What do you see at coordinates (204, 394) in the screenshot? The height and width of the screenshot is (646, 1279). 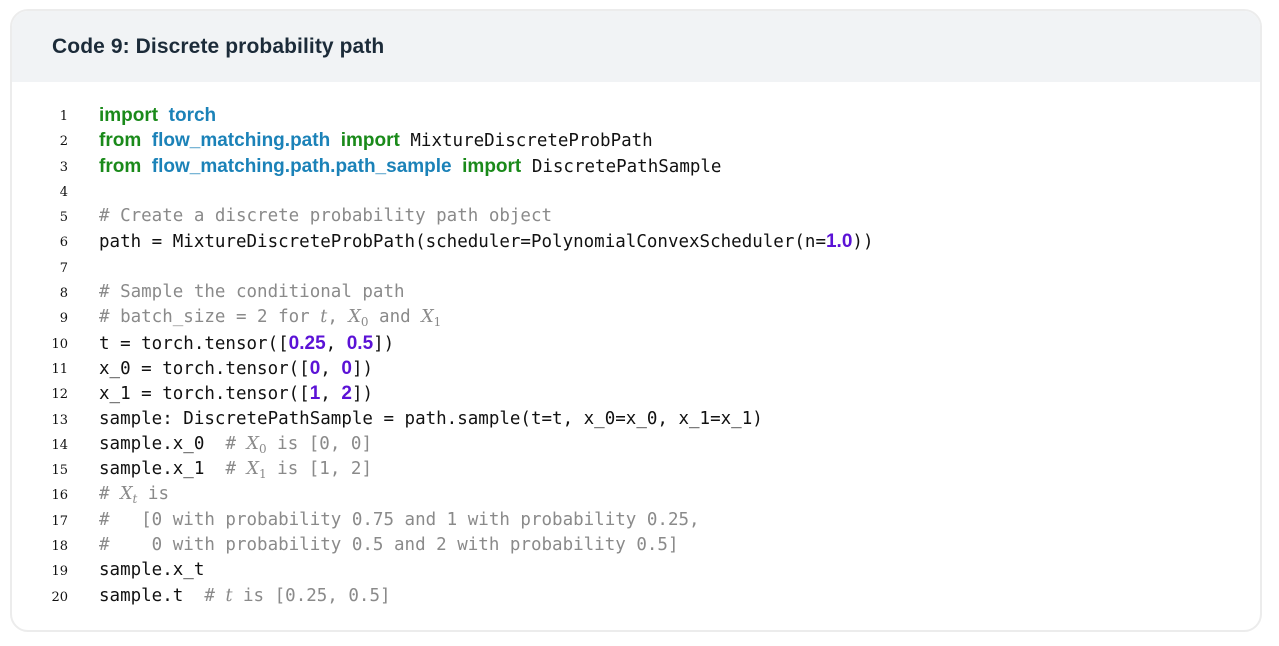 I see `code-segment: x_1 = torch.tensor([` at bounding box center [204, 394].